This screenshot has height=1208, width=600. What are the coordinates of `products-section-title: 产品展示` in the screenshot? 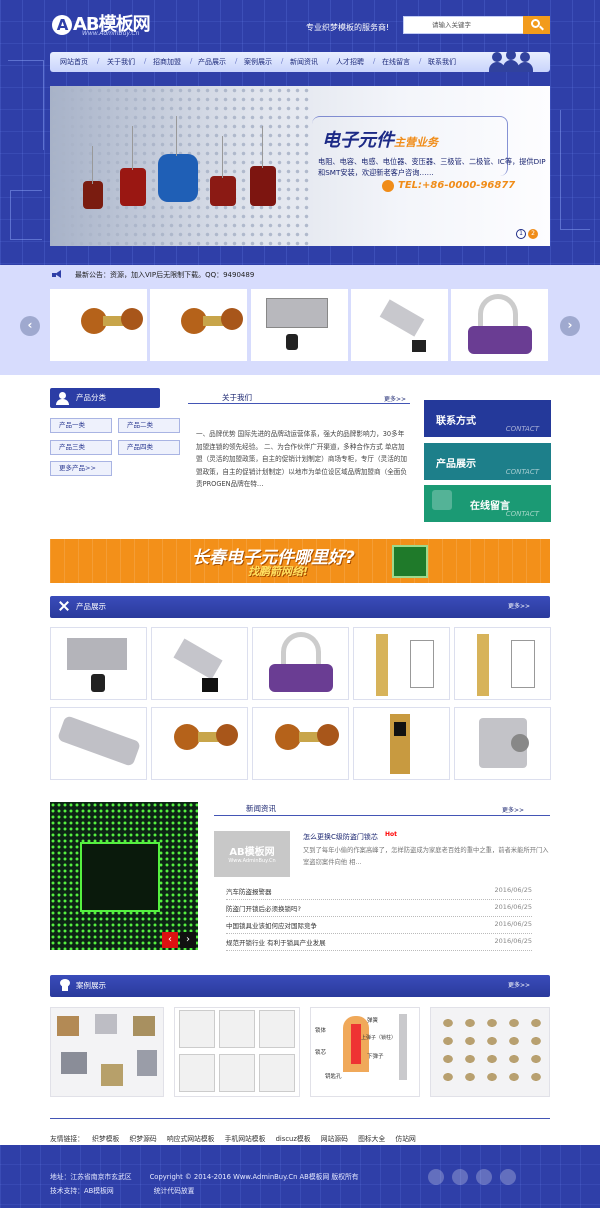 It's located at (91, 606).